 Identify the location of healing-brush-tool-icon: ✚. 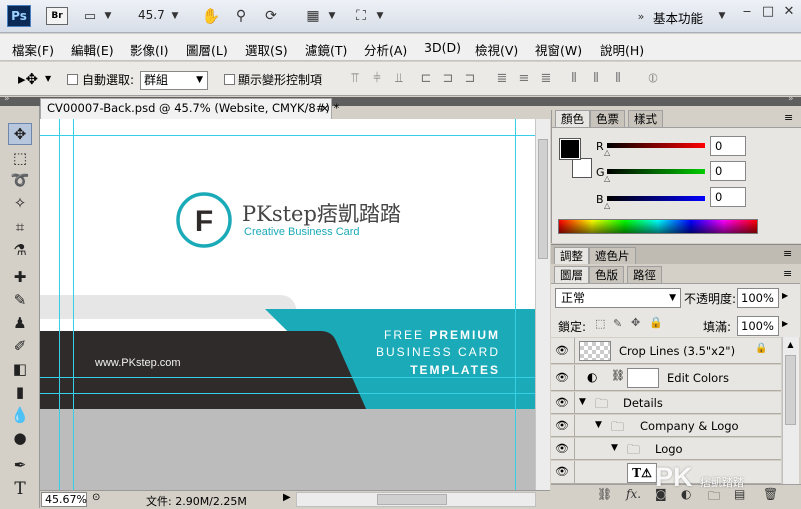
(20, 277).